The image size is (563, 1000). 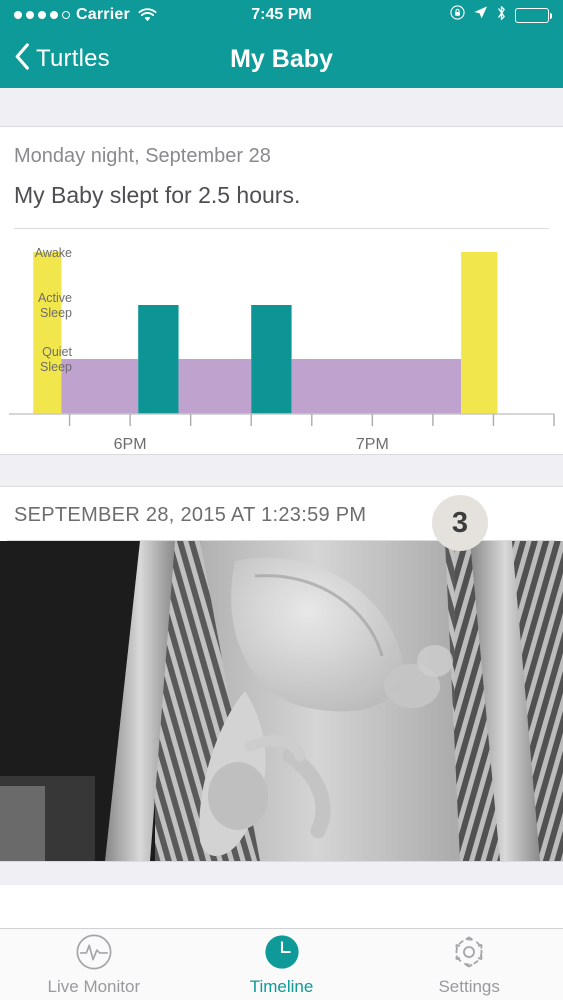 What do you see at coordinates (142, 156) in the screenshot?
I see `sleep-card-subtitle: Monday night, September 28` at bounding box center [142, 156].